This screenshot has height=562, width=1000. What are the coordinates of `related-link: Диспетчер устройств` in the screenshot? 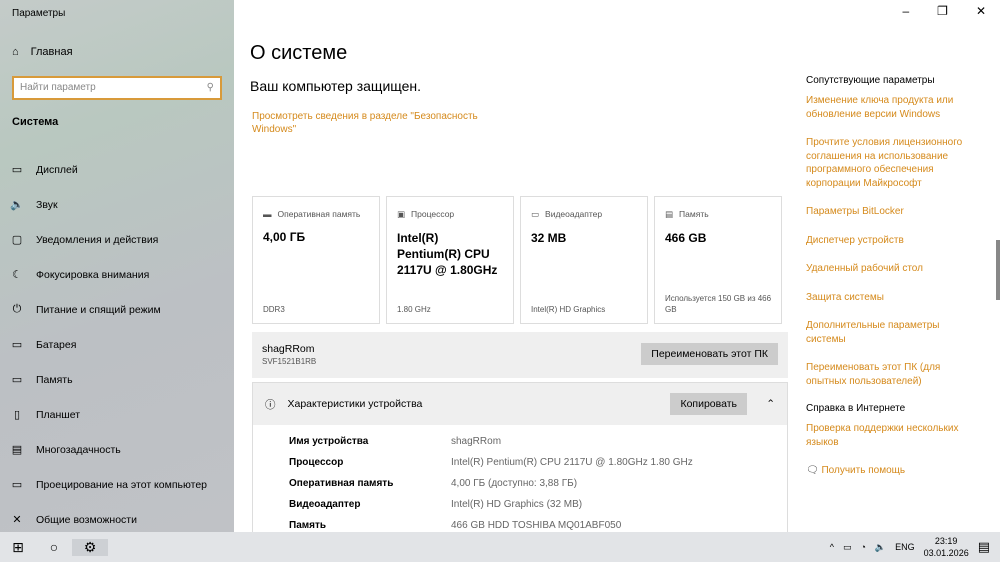 It's located at (891, 241).